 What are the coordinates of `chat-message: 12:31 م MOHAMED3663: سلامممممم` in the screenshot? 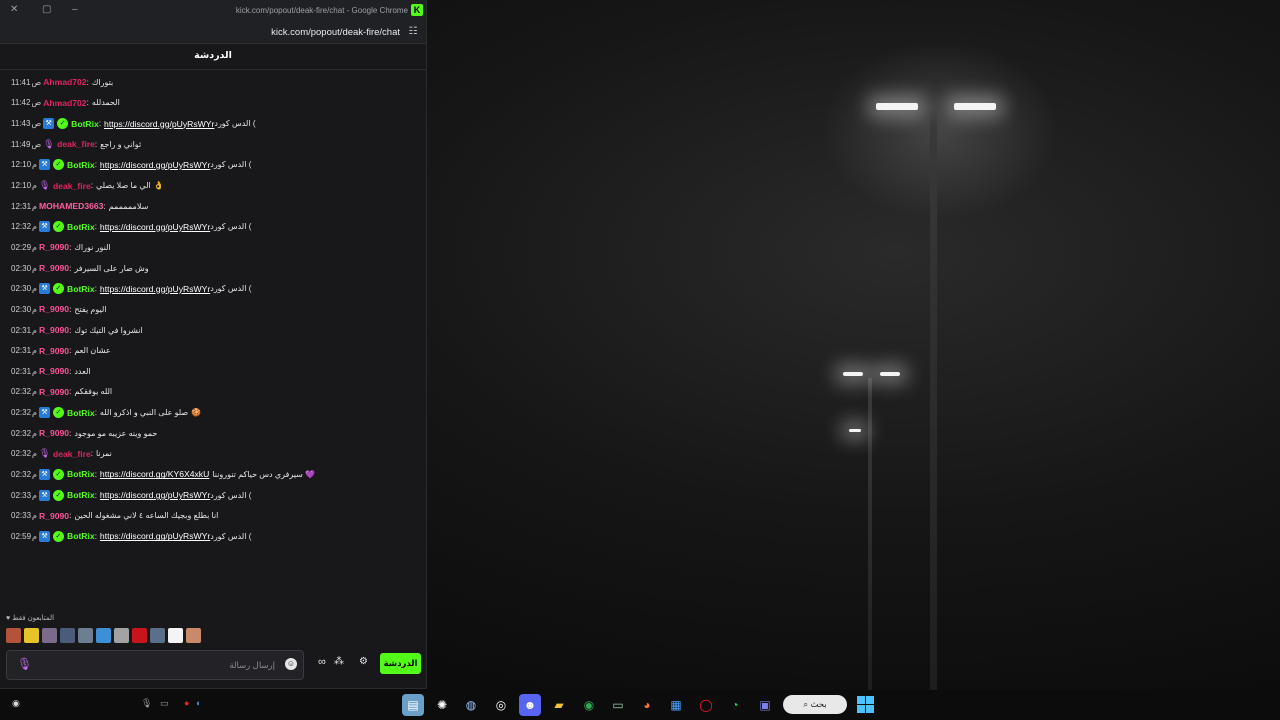 It's located at (213, 206).